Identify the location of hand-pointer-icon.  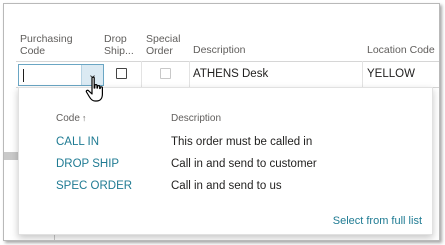
(94, 89).